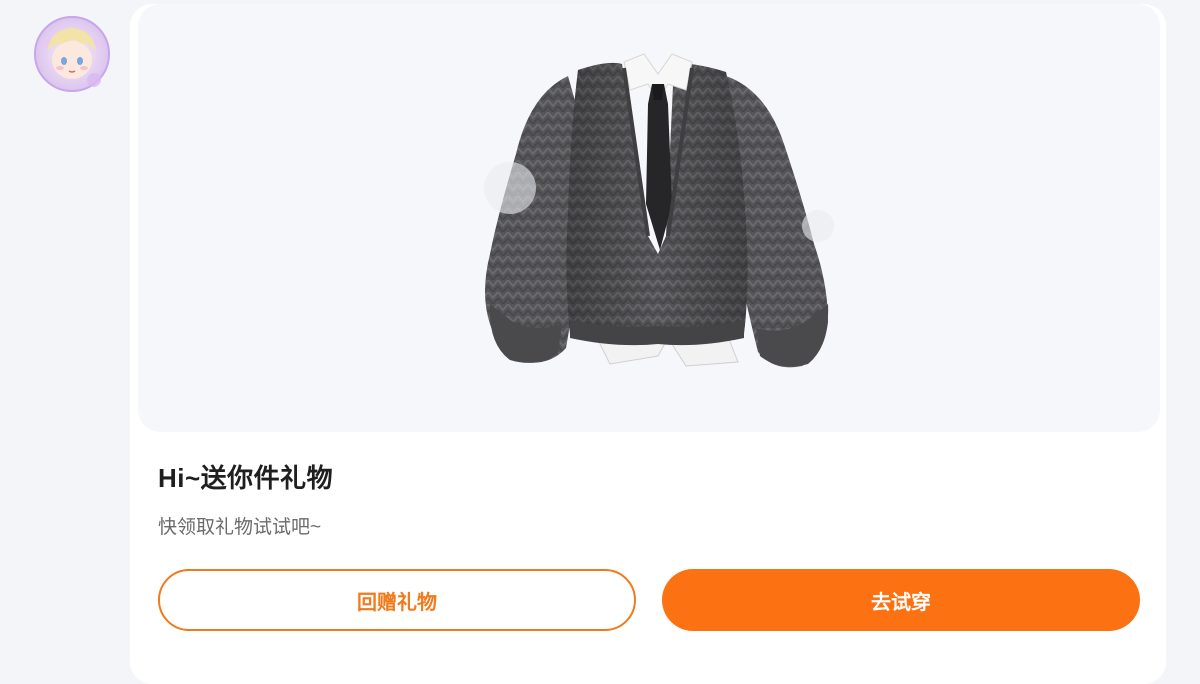 Image resolution: width=1200 pixels, height=684 pixels. I want to click on return-gift-button: 回赠礼物, so click(397, 600).